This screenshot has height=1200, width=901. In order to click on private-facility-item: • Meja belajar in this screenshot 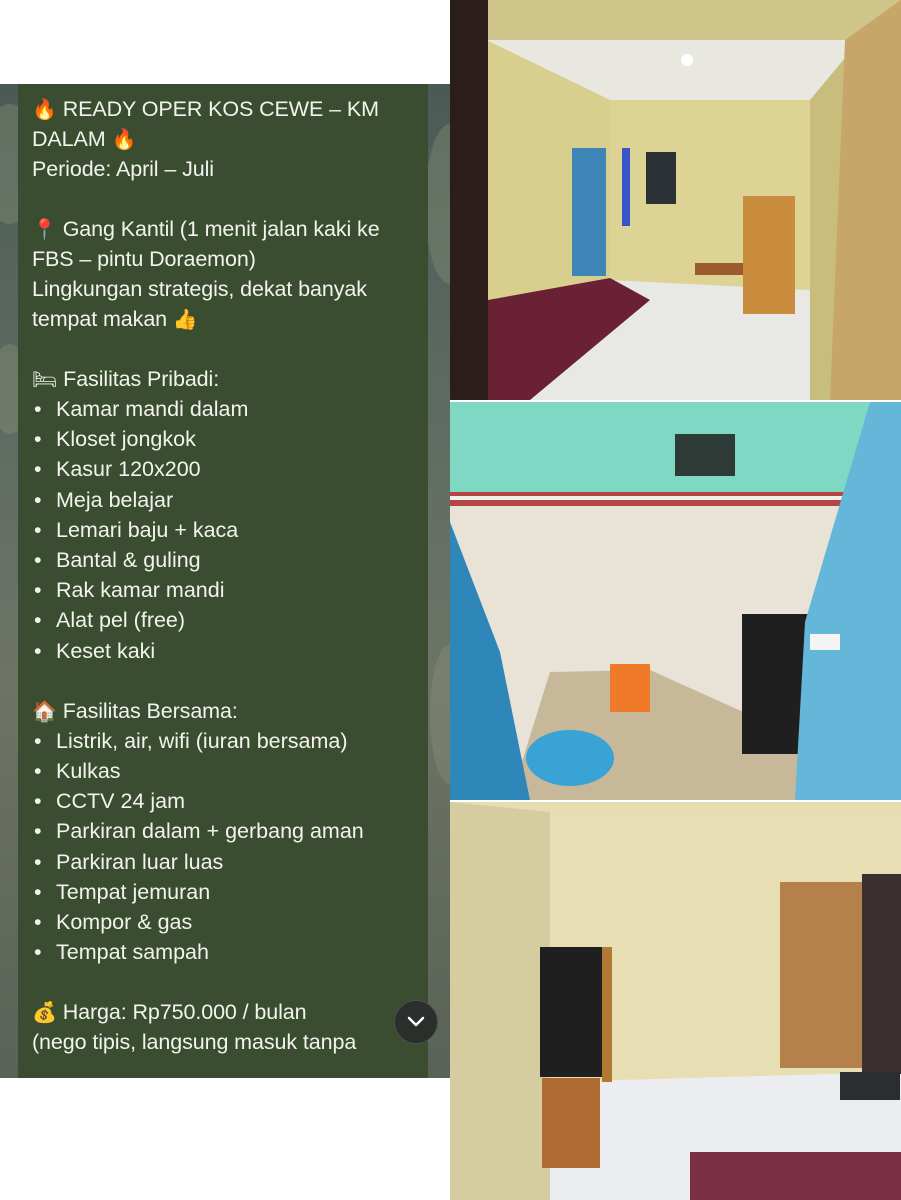, I will do `click(223, 500)`.